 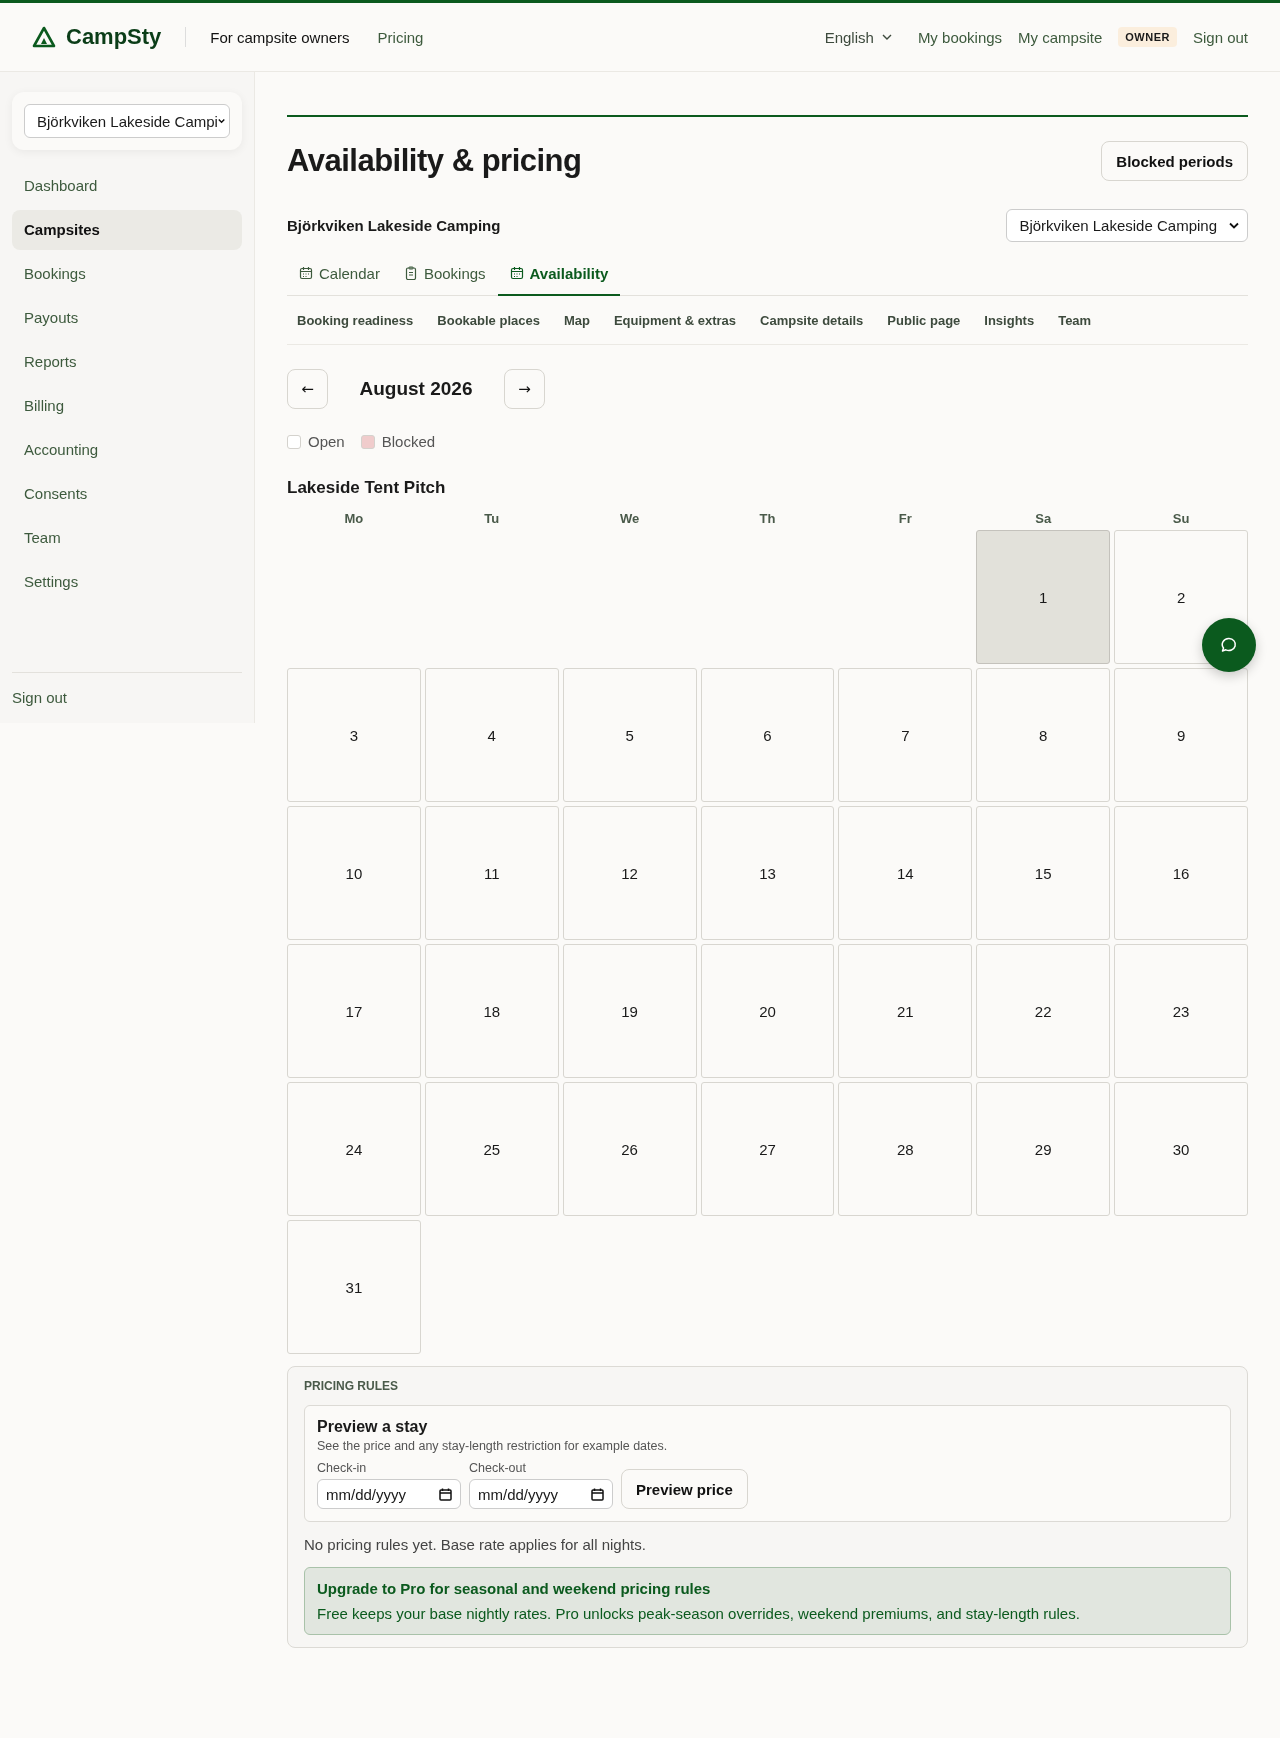 I want to click on day-cell: 1, so click(x=1043, y=597).